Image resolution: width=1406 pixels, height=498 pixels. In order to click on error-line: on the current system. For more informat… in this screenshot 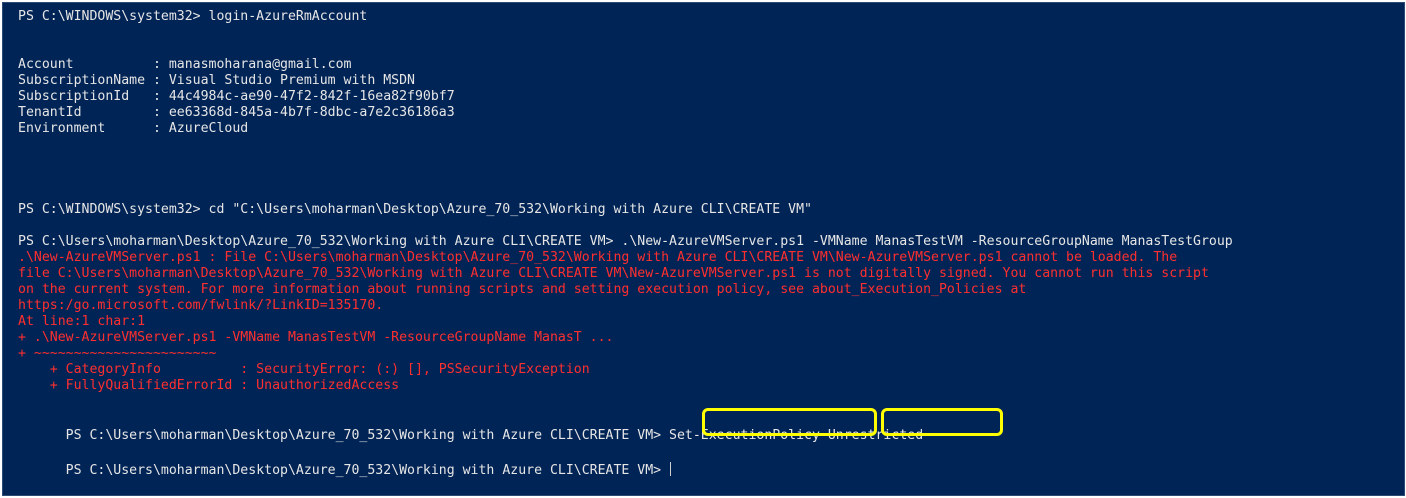, I will do `click(522, 289)`.